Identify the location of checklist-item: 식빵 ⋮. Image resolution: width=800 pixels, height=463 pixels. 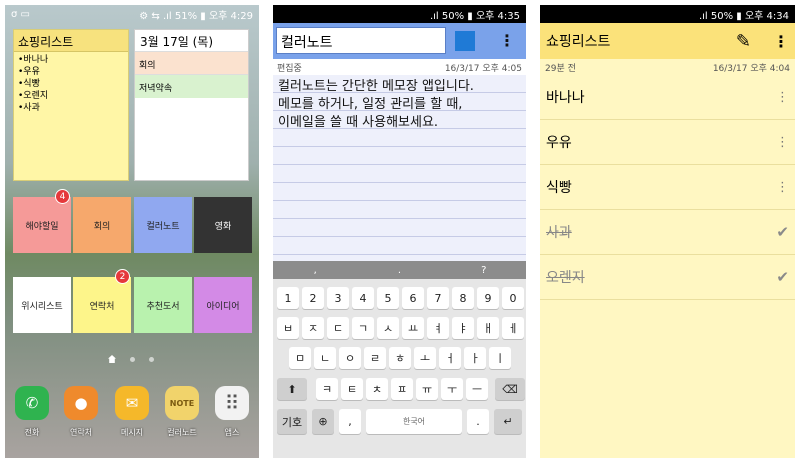
(667, 187).